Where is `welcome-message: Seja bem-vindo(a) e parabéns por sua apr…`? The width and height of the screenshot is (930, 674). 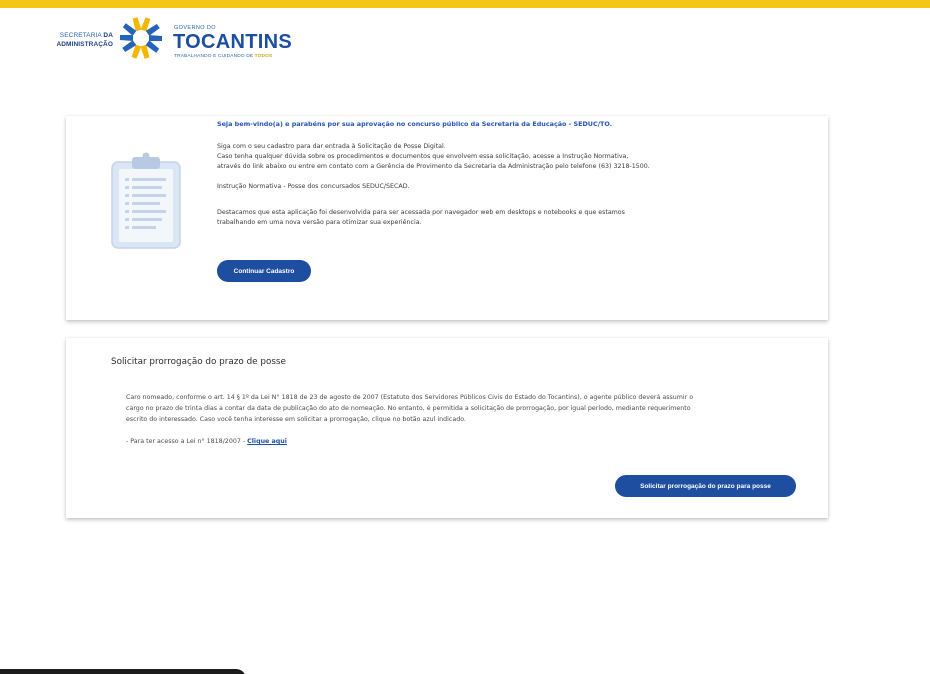 welcome-message: Seja bem-vindo(a) e parabéns por sua apr… is located at coordinates (415, 124).